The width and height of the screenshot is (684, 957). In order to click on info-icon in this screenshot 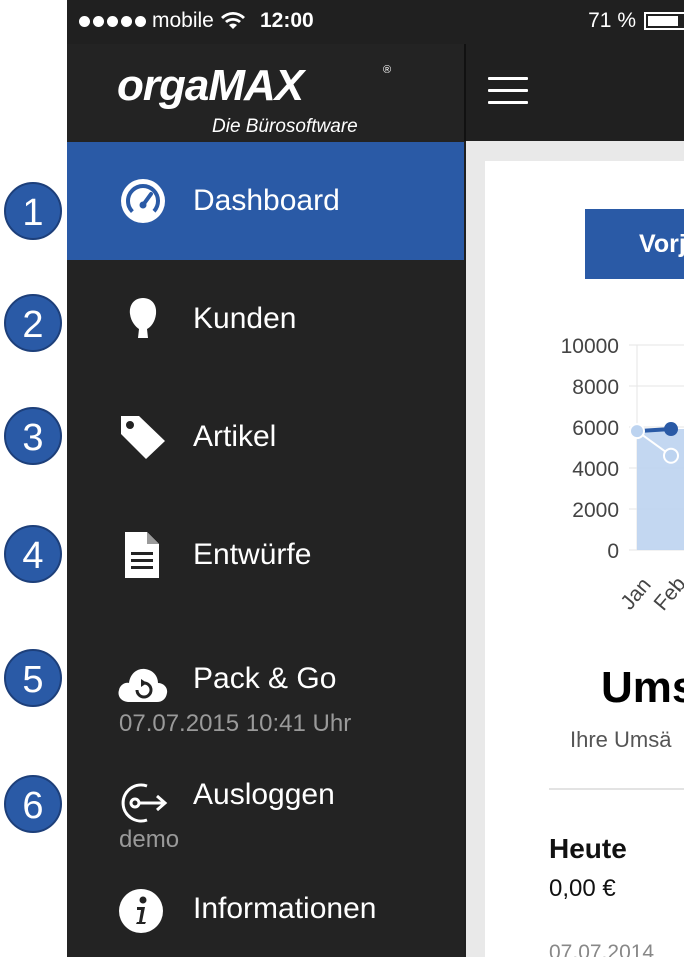, I will do `click(141, 911)`.